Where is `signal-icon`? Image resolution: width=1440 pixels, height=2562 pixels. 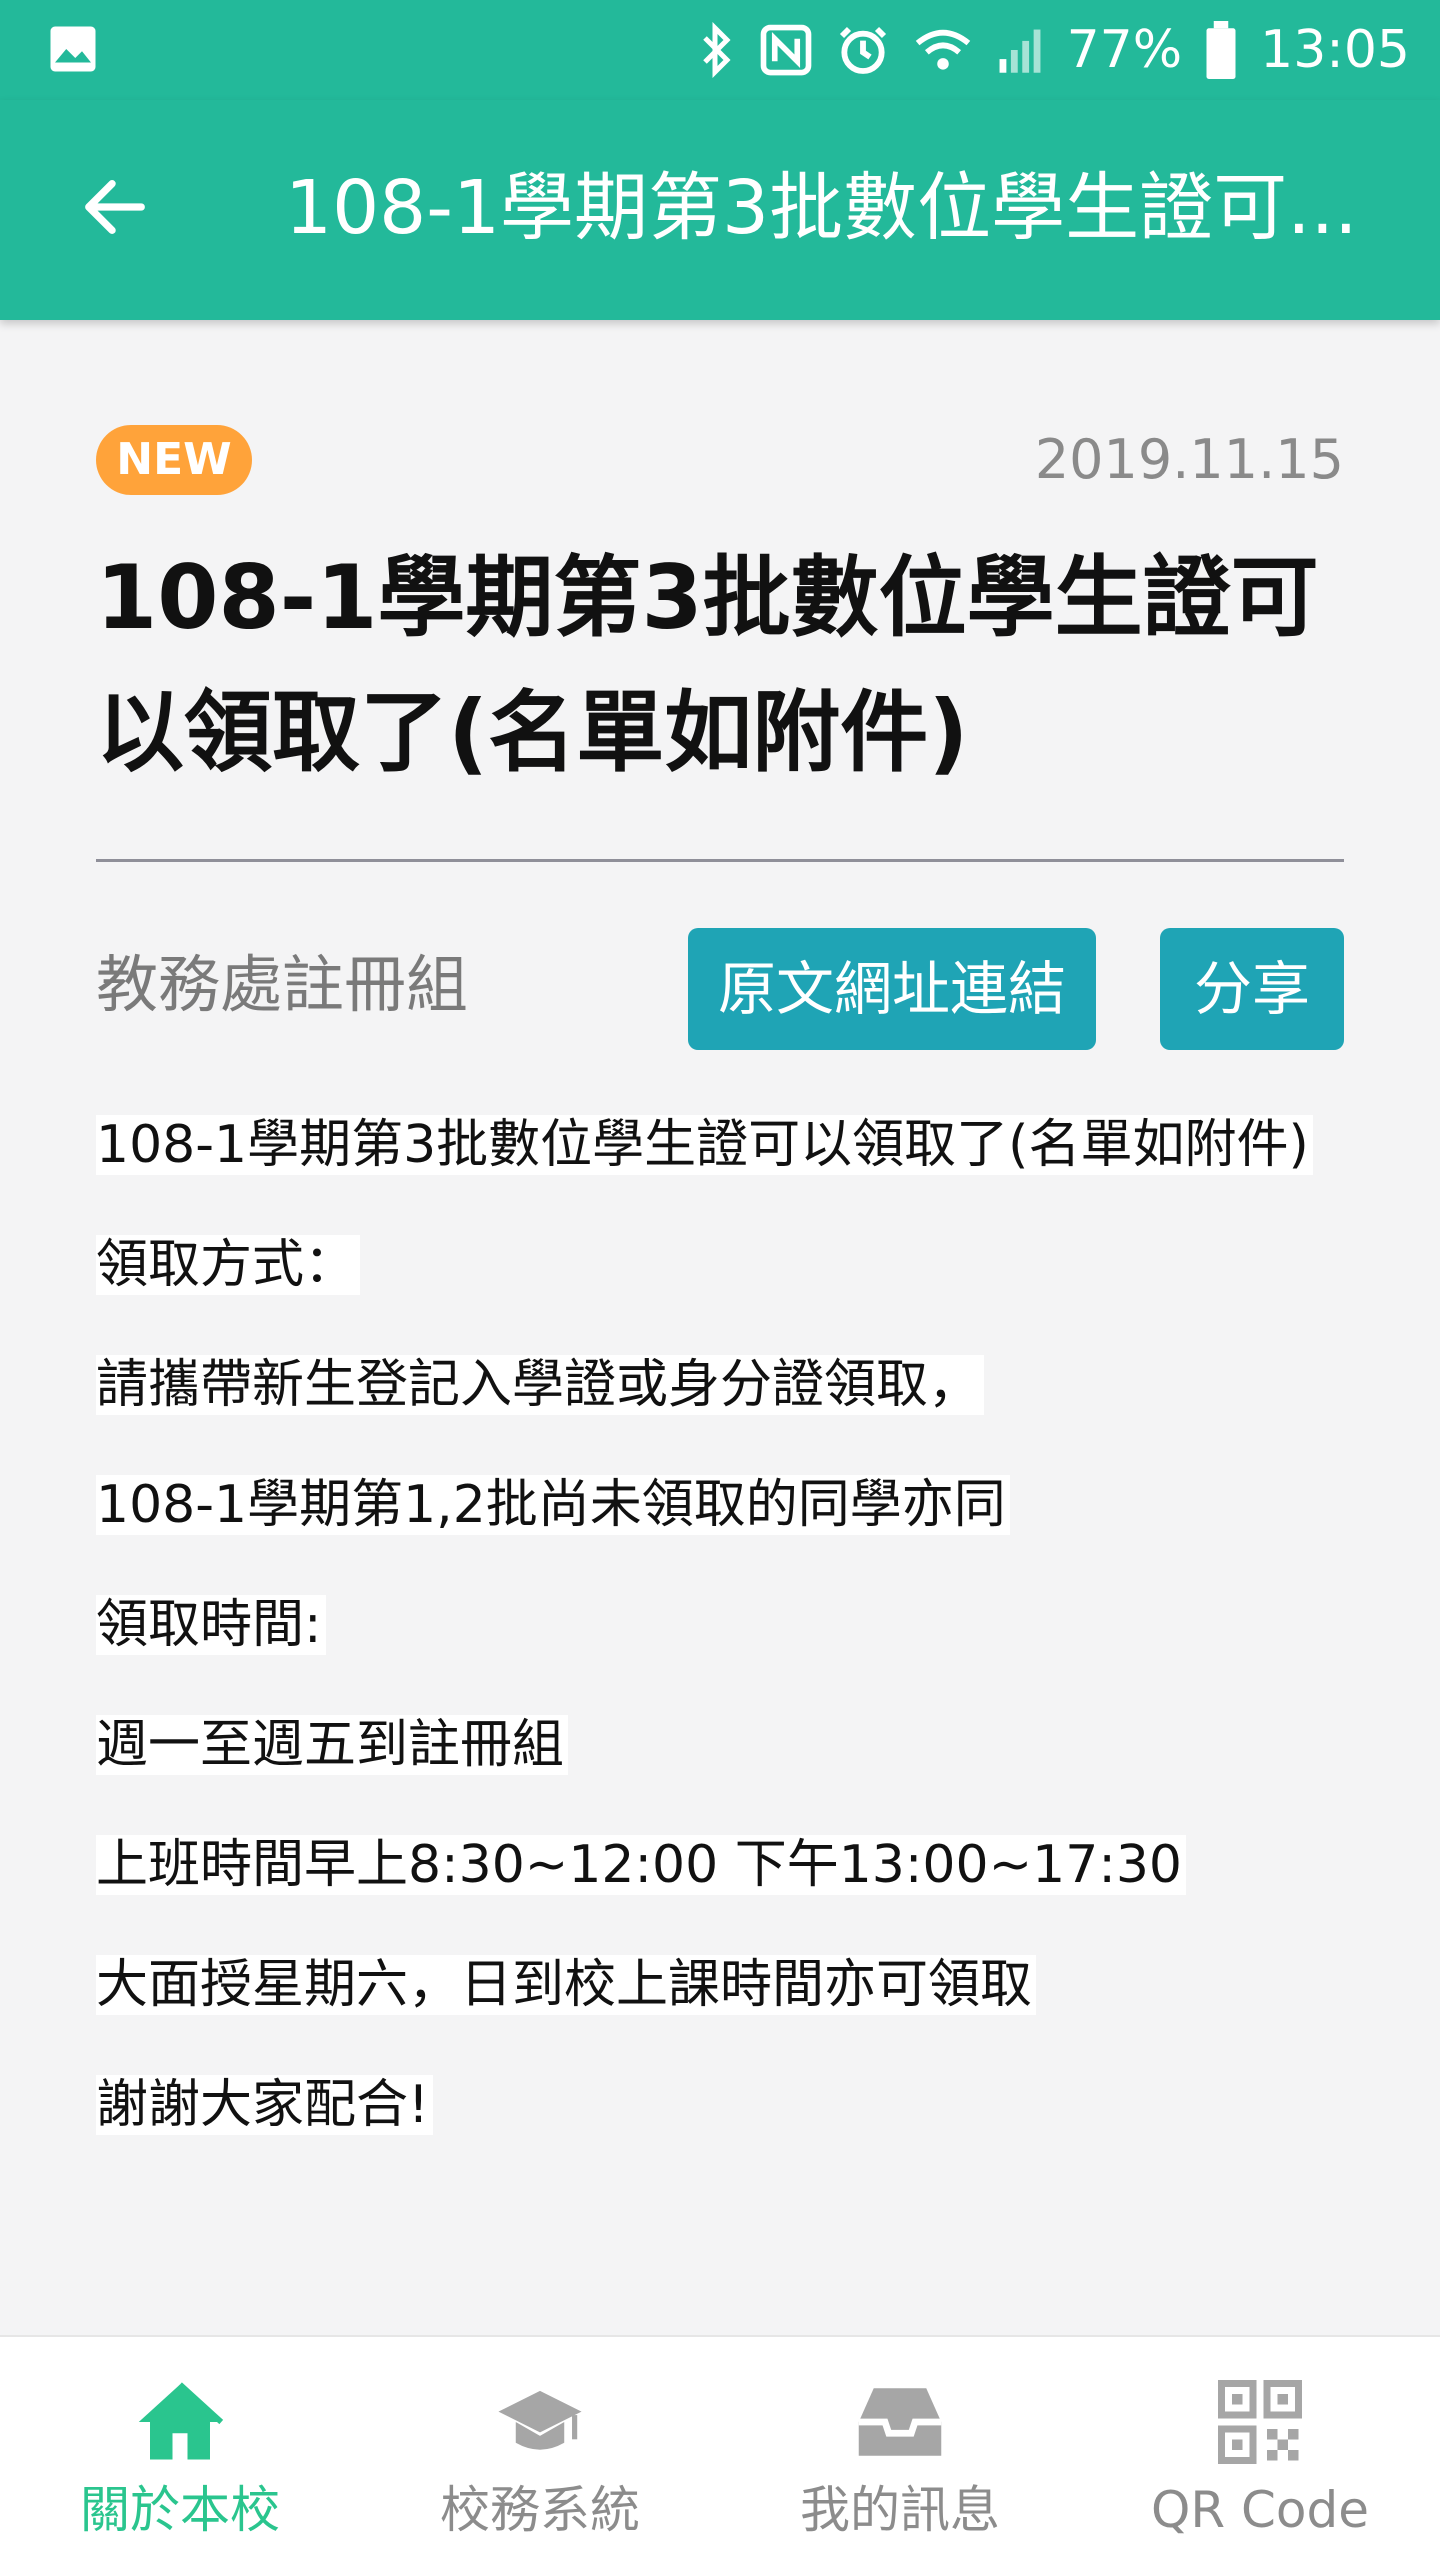
signal-icon is located at coordinates (1020, 50).